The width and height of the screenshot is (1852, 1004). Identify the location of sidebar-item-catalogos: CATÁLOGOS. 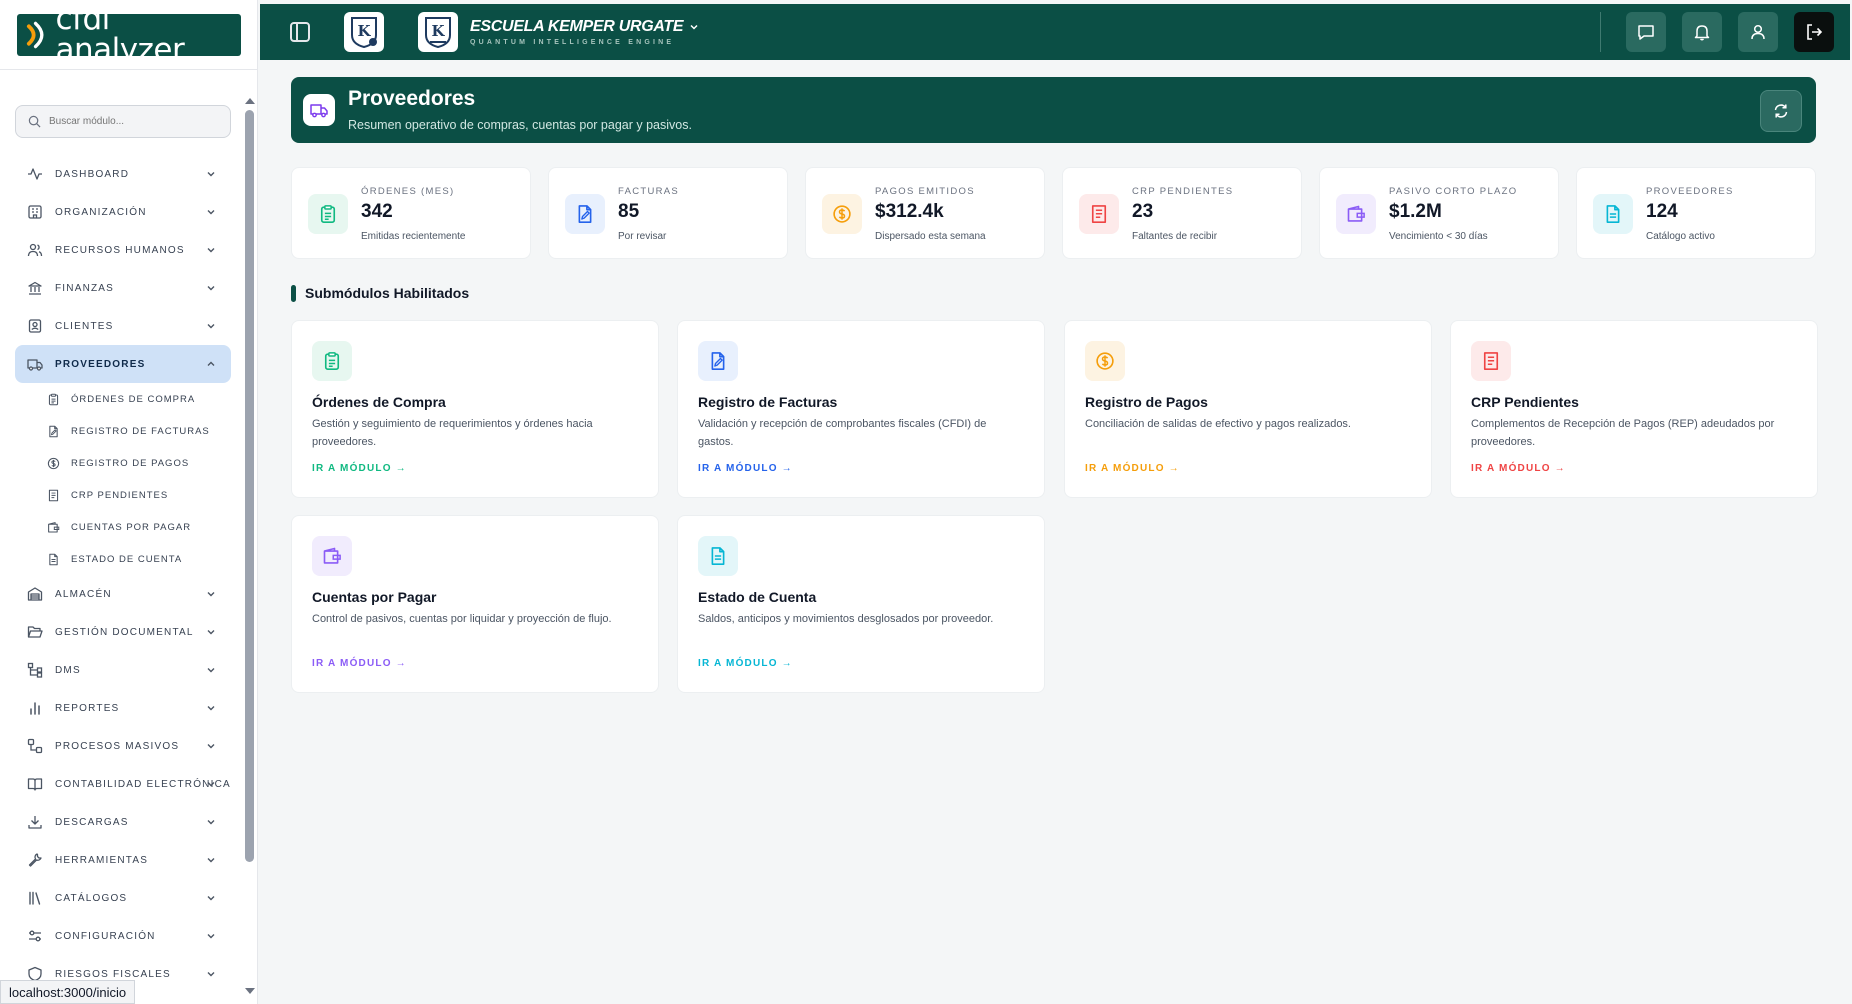
(123, 898).